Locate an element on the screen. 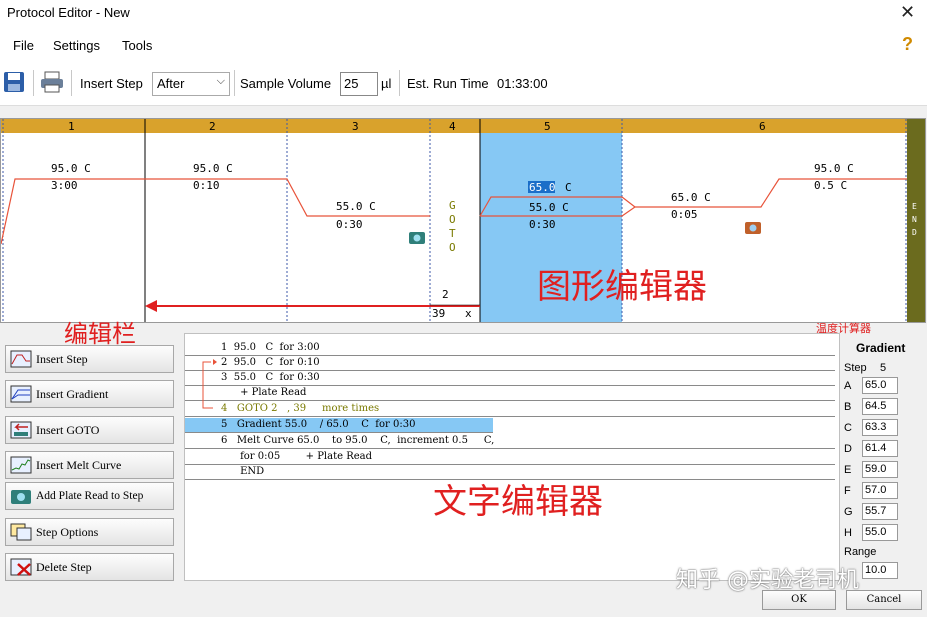 The image size is (927, 617). step5-temp-high-unit: C is located at coordinates (568, 187).